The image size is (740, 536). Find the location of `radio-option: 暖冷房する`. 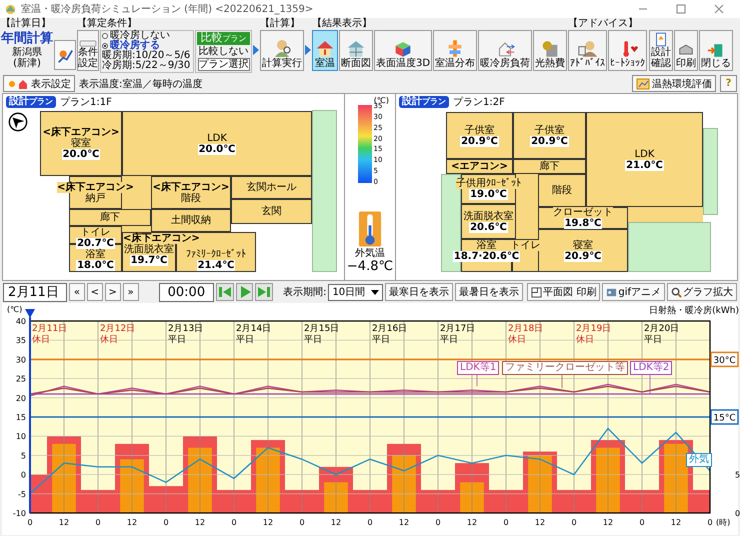

radio-option: 暖冷房する is located at coordinates (147, 46).